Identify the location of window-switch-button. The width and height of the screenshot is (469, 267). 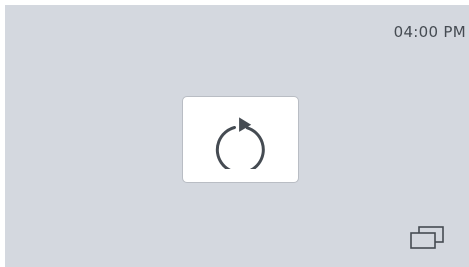
(427, 238).